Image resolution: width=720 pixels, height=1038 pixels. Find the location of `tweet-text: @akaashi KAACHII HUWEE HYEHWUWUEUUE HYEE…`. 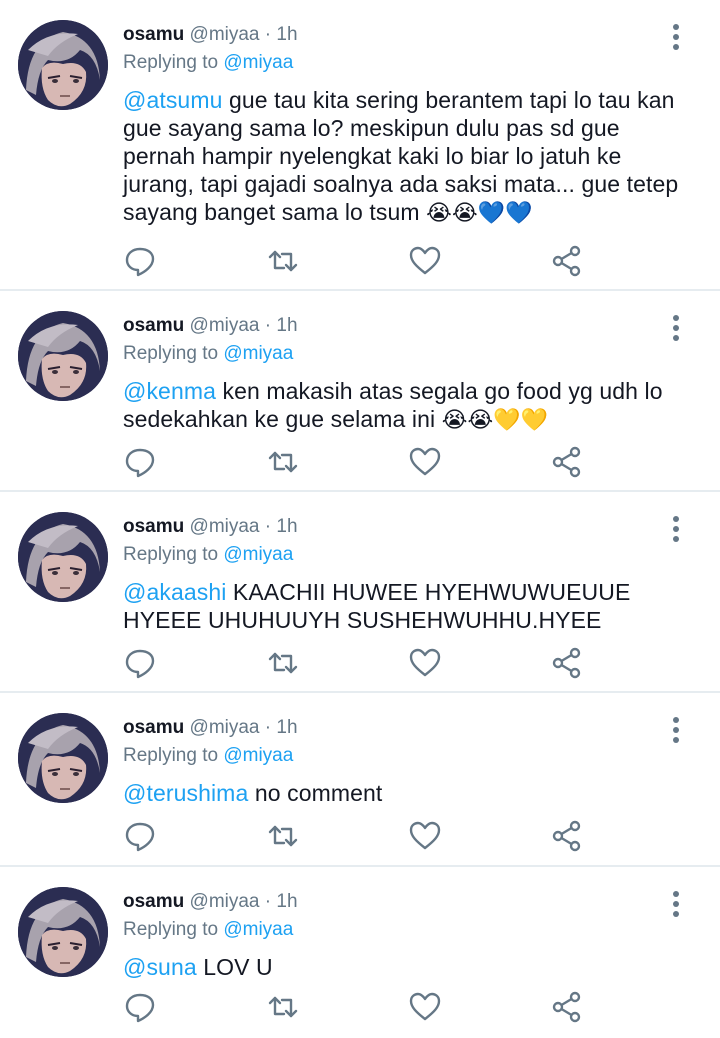

tweet-text: @akaashi KAACHII HUWEE HYEHWUWUEUUE HYEE… is located at coordinates (409, 606).